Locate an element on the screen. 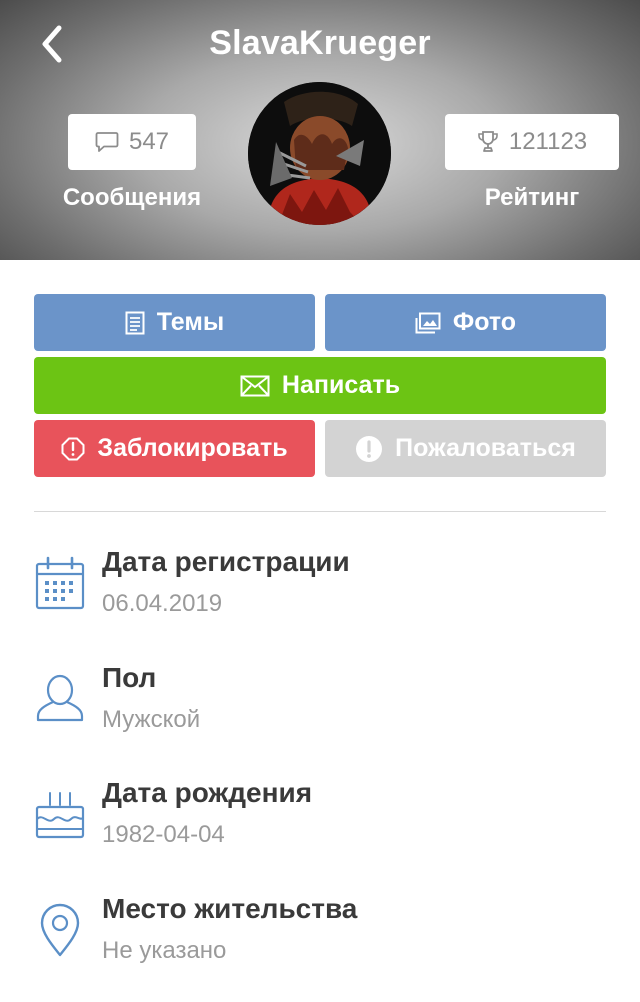 The height and width of the screenshot is (1002, 640). block-button: Заблокировать is located at coordinates (174, 448).